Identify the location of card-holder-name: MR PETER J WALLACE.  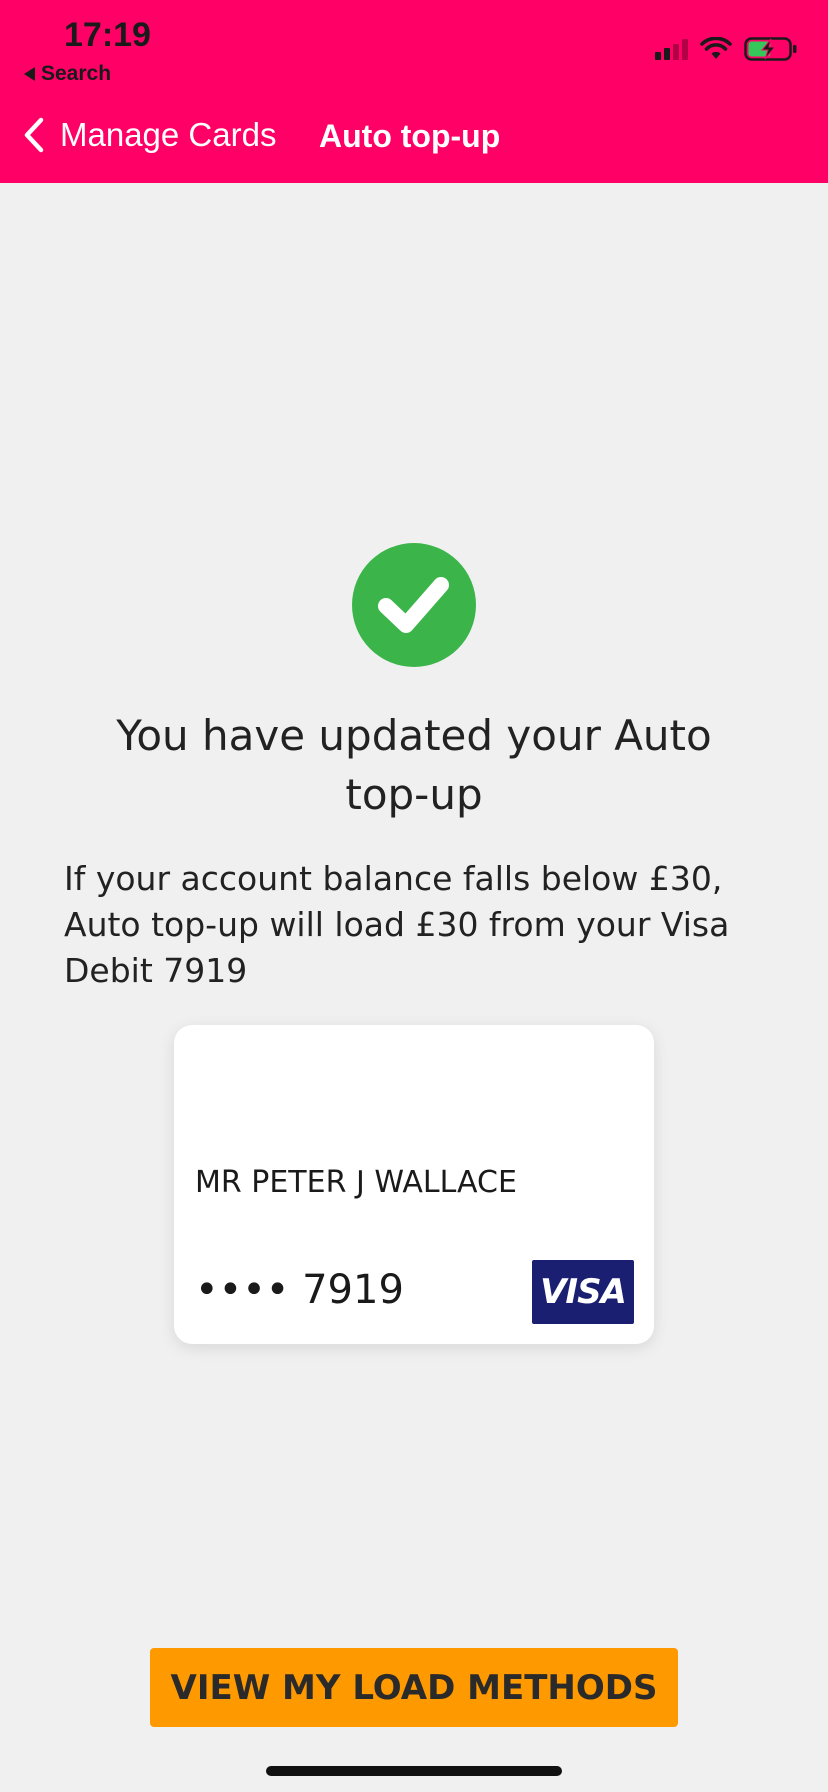
(356, 1182).